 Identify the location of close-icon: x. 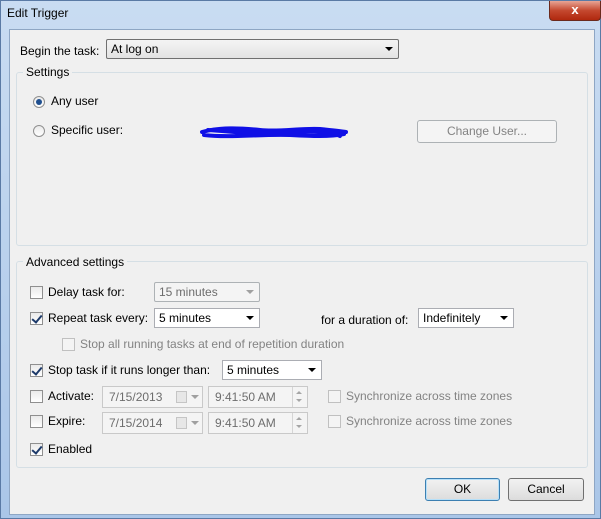
(575, 9).